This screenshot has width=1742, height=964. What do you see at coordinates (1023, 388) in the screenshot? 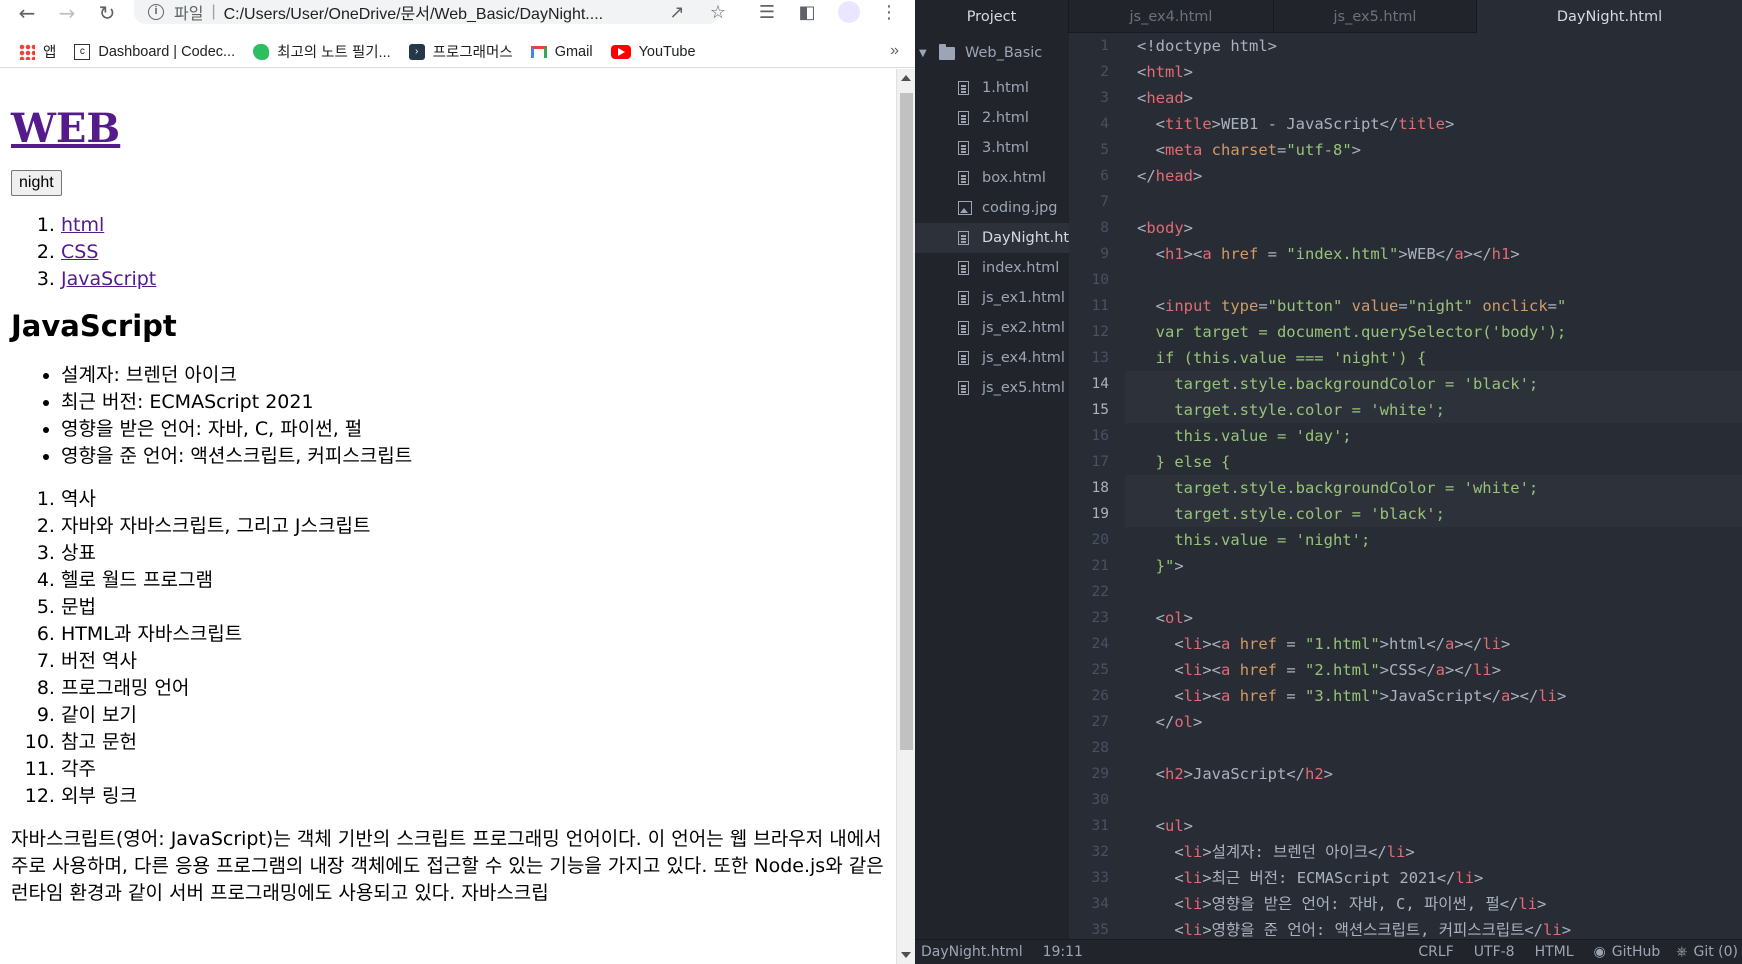
I see `tree-file-label: js_ex5.html` at bounding box center [1023, 388].